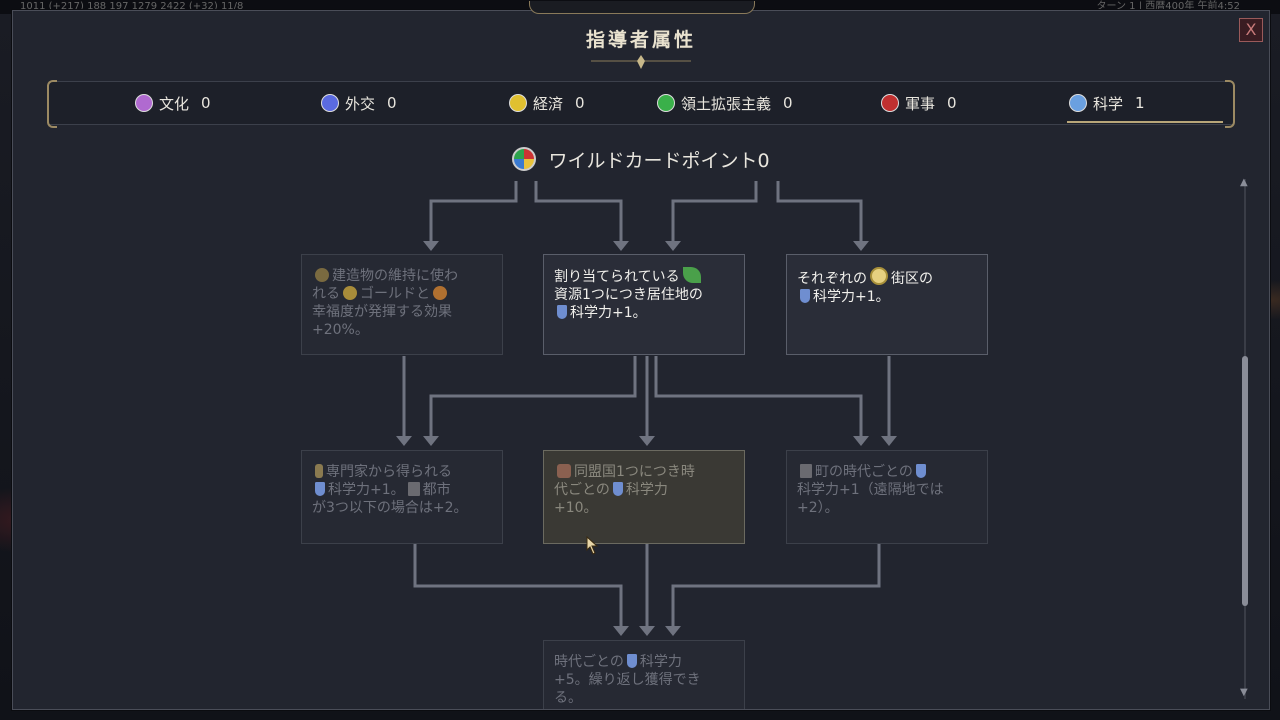 Image resolution: width=1280 pixels, height=720 pixels. What do you see at coordinates (912, 279) in the screenshot?
I see `card-text: 街区の` at bounding box center [912, 279].